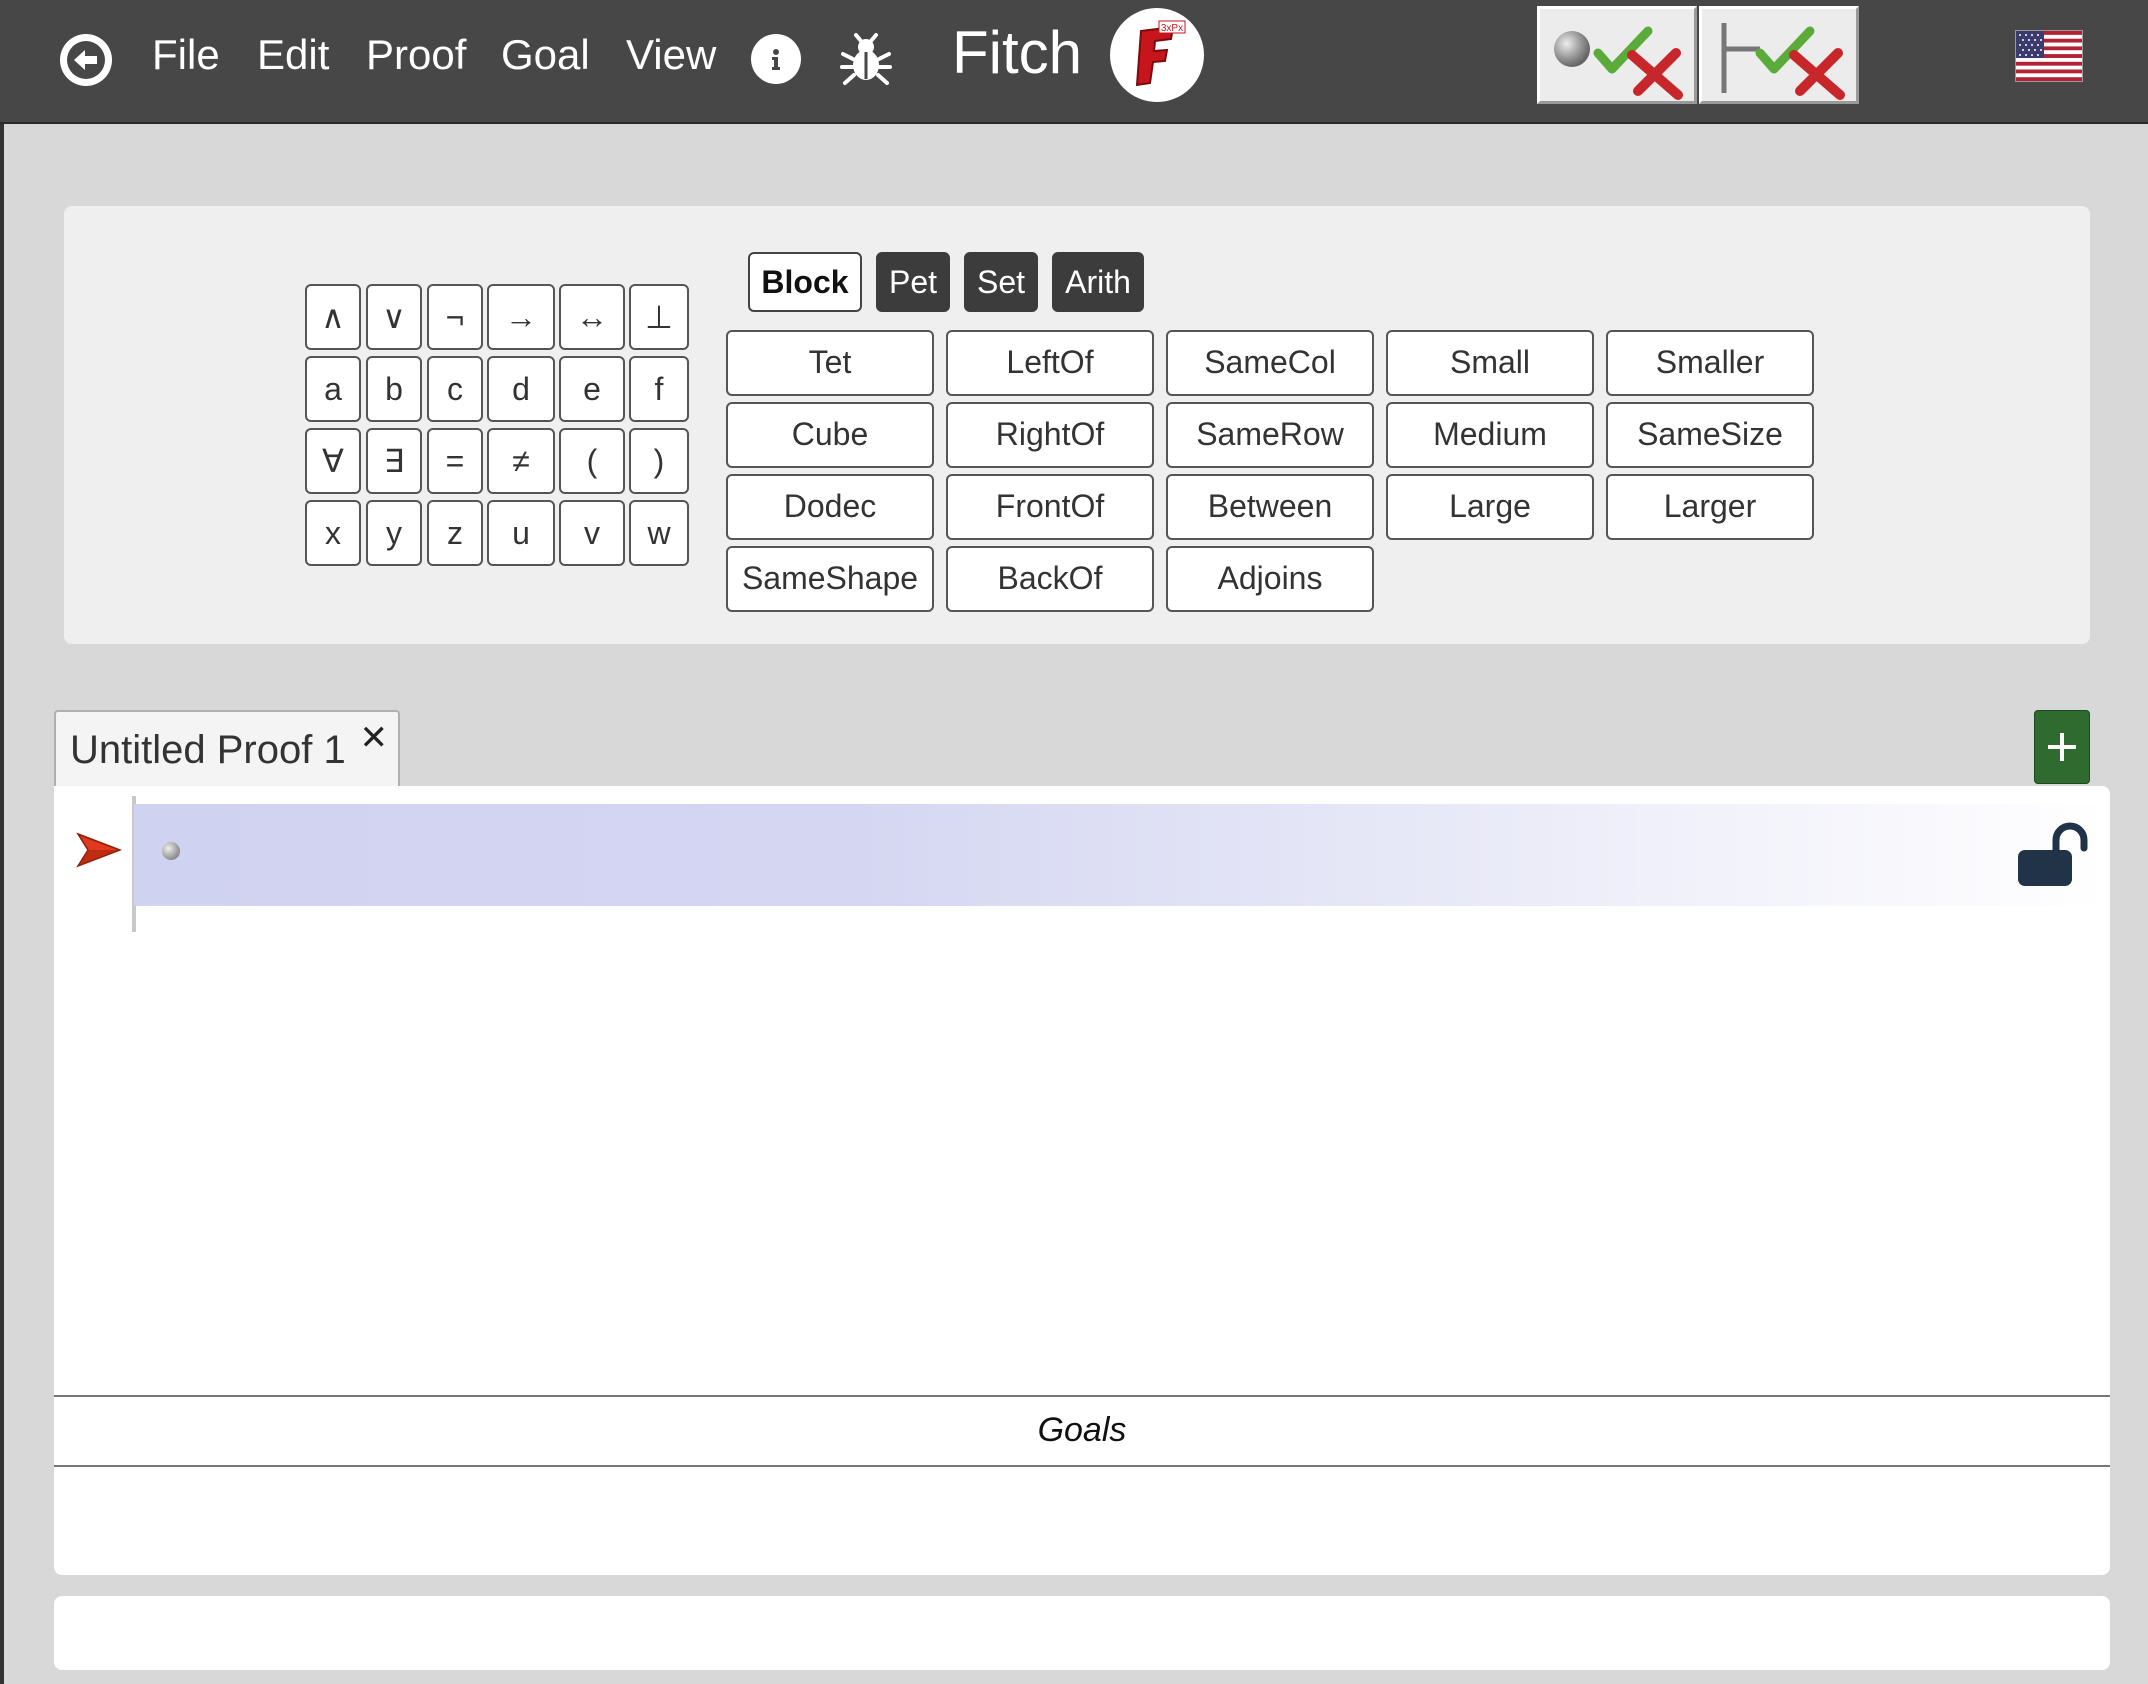  Describe the element at coordinates (171, 851) in the screenshot. I see `line-status-dot-icon` at that location.